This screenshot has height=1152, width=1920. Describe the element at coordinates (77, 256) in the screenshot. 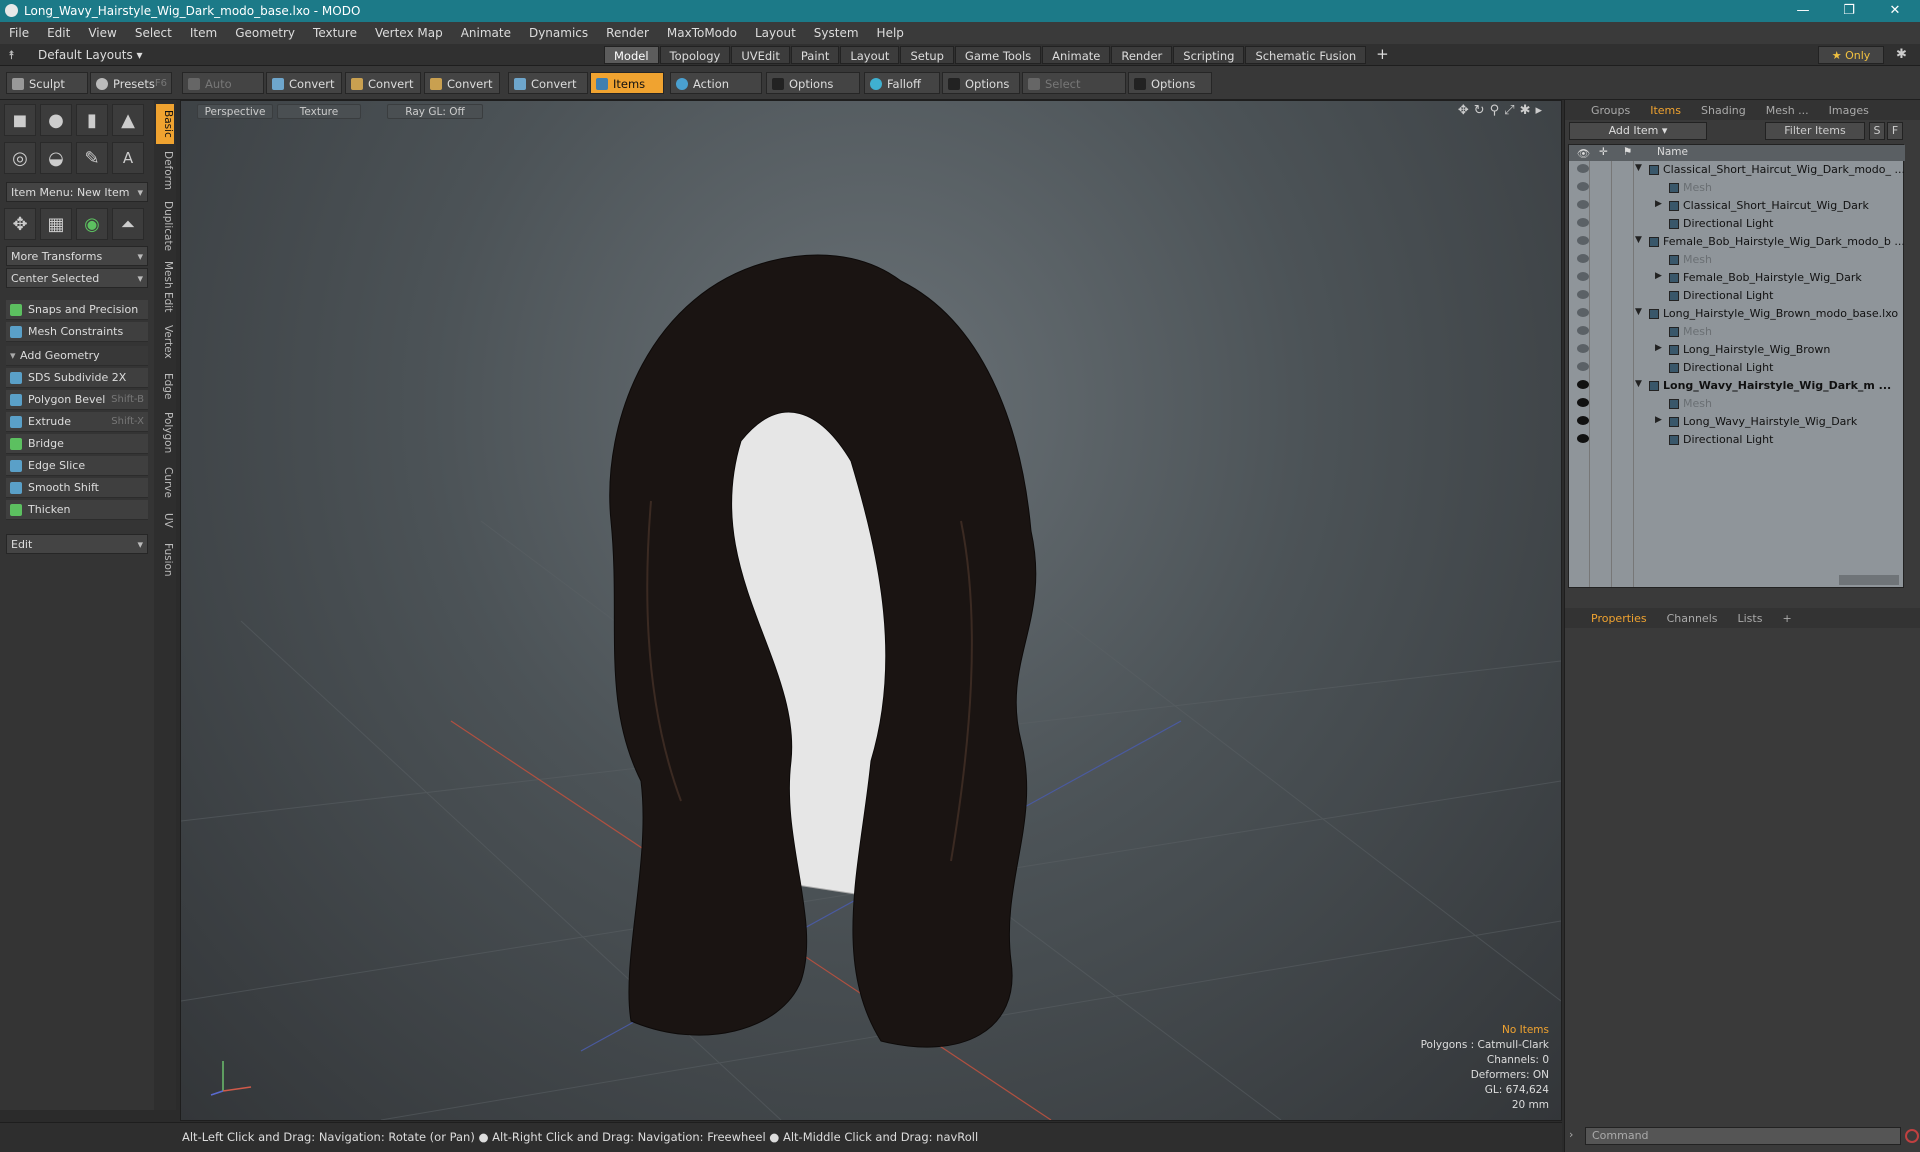

I see `more-transforms-dropdown: More Transforms` at that location.